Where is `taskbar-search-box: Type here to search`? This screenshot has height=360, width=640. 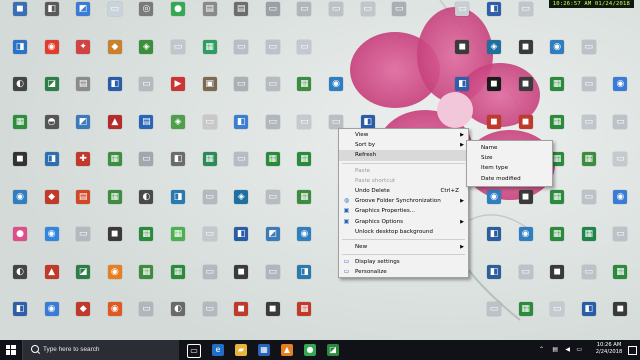 taskbar-search-box: Type here to search is located at coordinates (100, 350).